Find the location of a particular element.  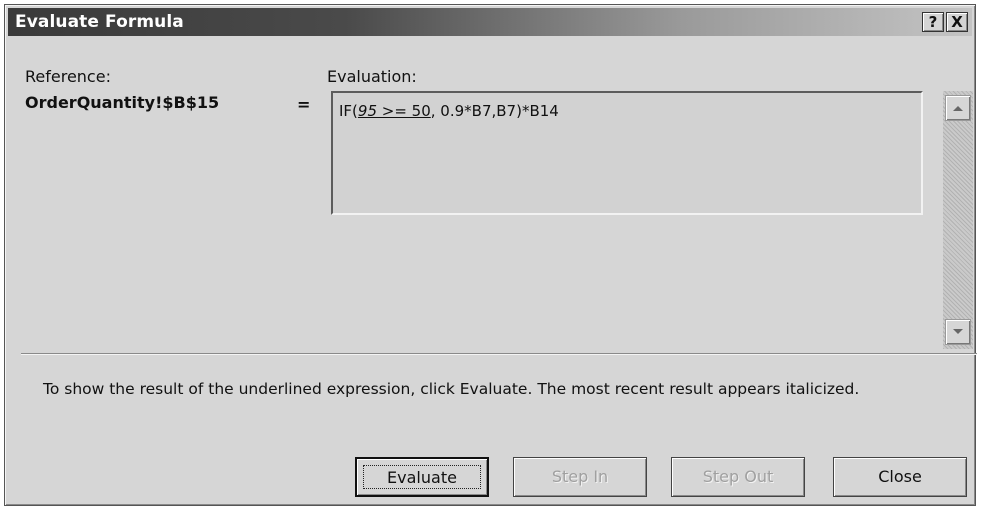

close-button-label: Close is located at coordinates (900, 476).